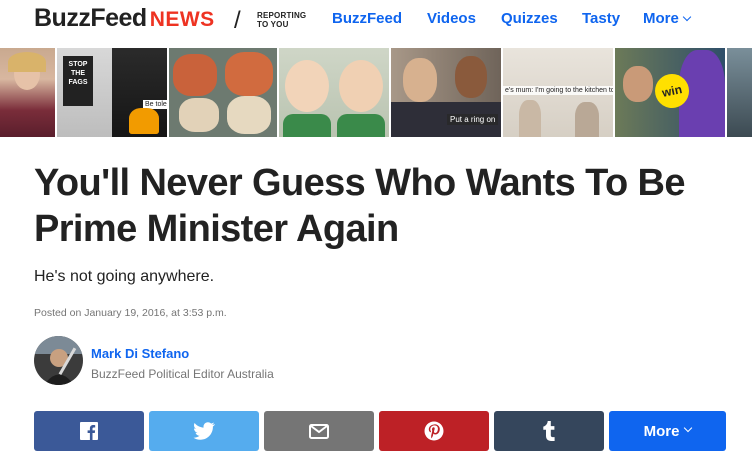  I want to click on mail-icon, so click(319, 431).